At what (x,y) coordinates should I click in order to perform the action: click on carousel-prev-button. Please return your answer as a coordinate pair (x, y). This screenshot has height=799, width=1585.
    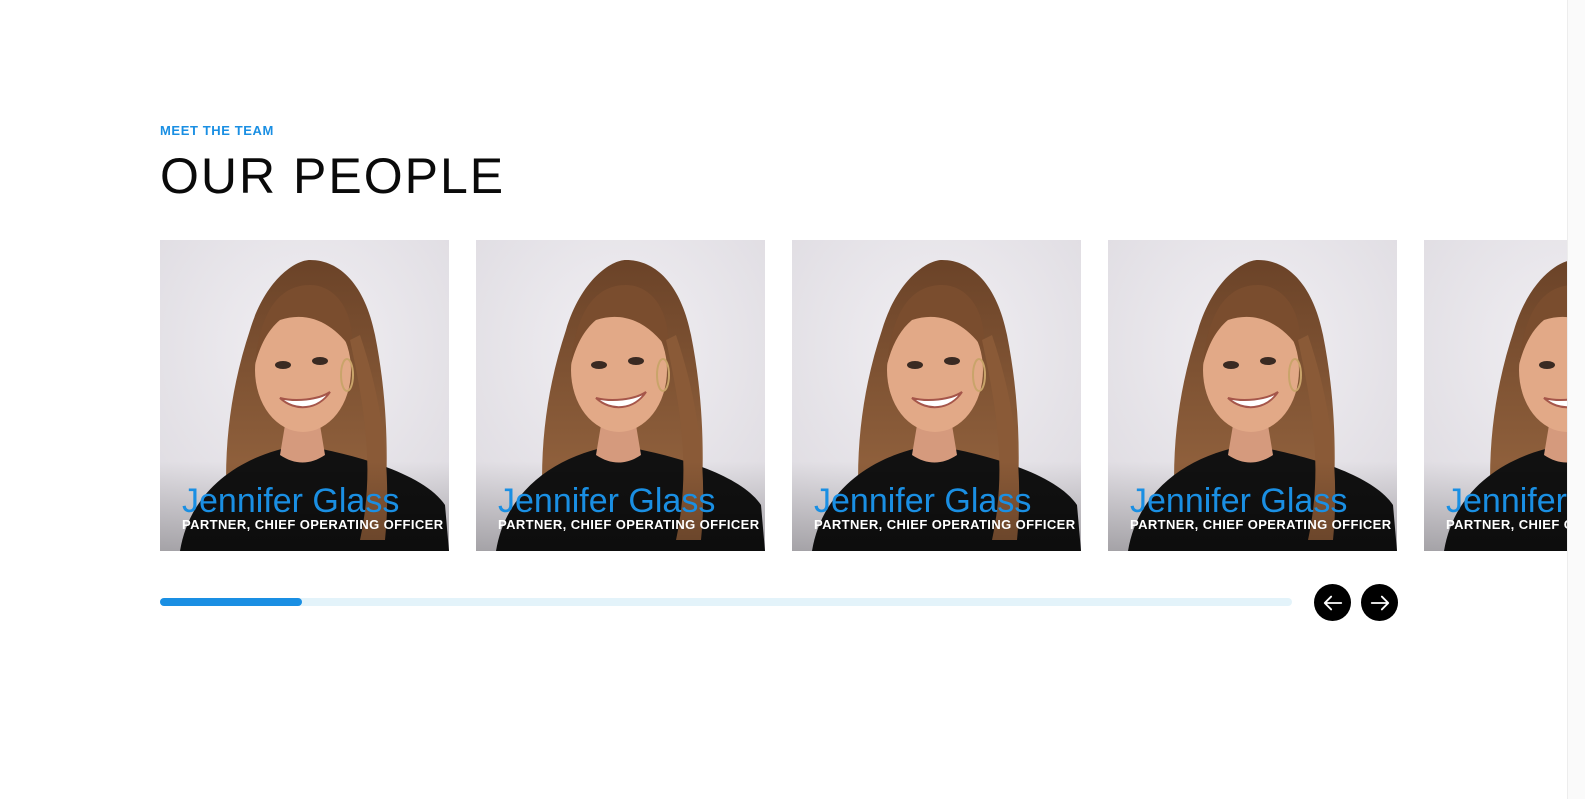
    Looking at the image, I should click on (1332, 602).